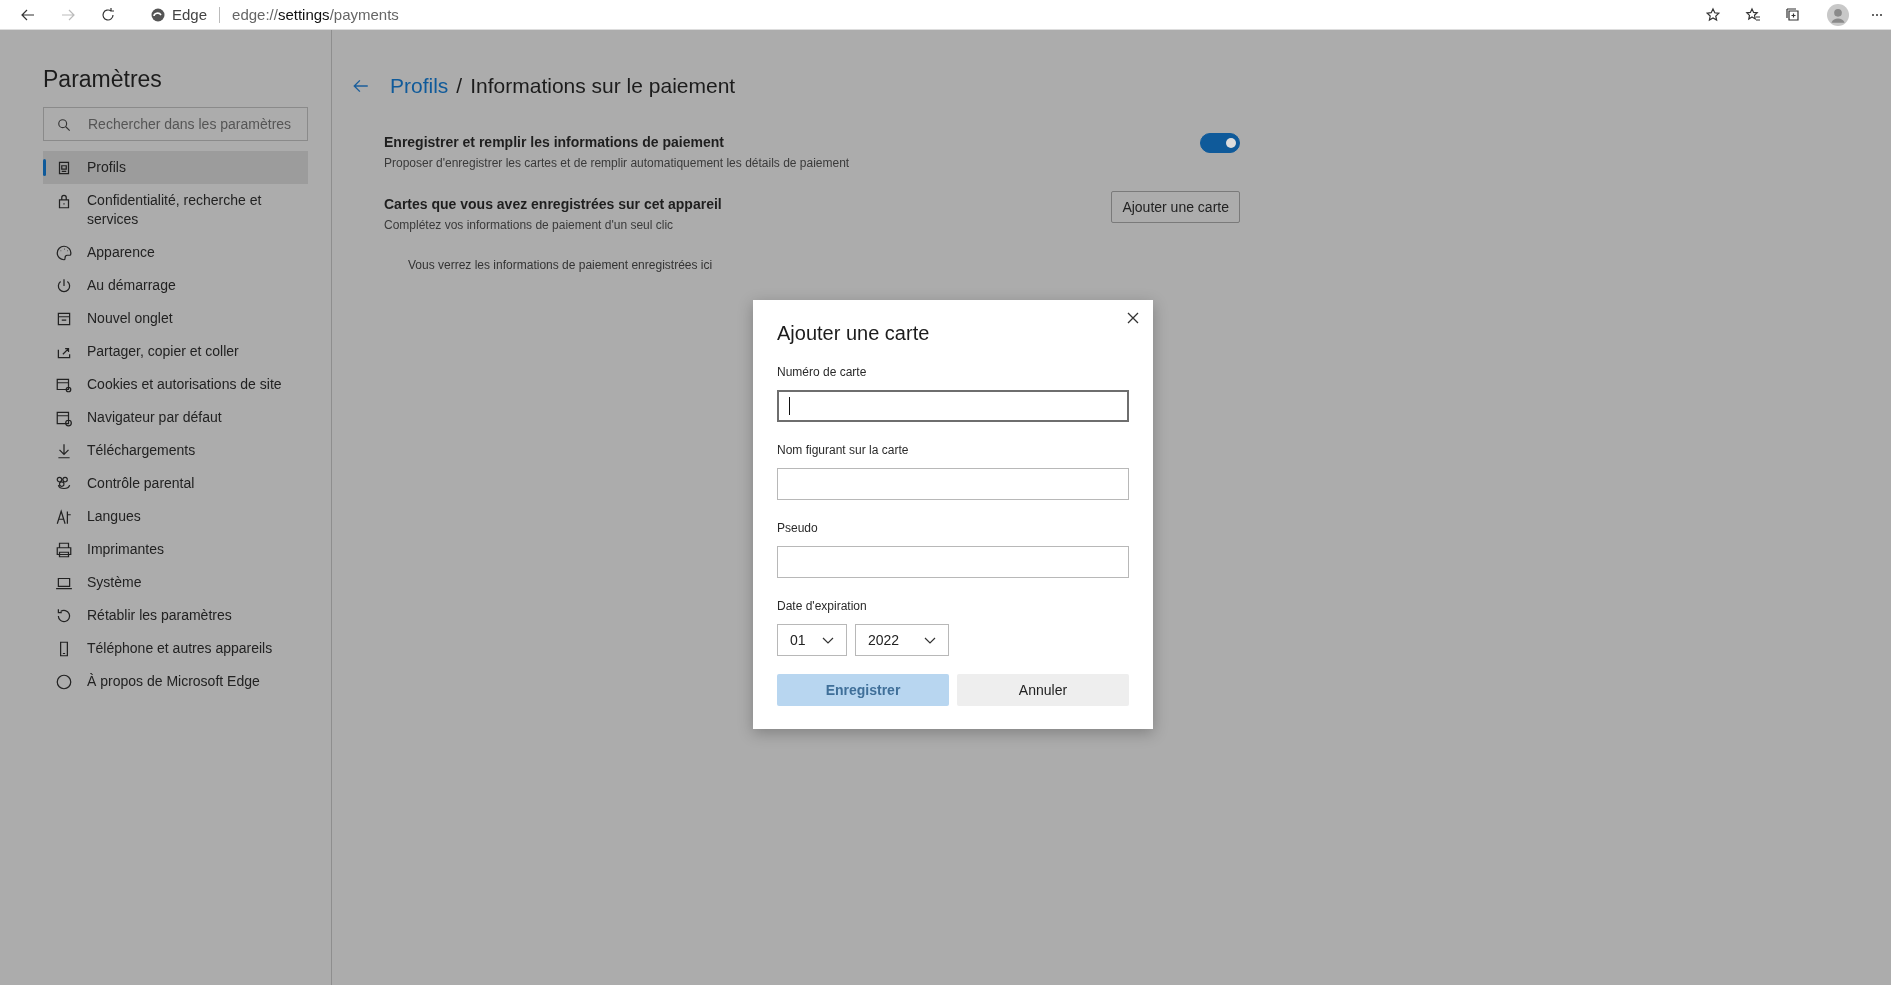 Image resolution: width=1891 pixels, height=985 pixels. Describe the element at coordinates (843, 450) in the screenshot. I see `field-label: Nom figurant sur la carte` at that location.